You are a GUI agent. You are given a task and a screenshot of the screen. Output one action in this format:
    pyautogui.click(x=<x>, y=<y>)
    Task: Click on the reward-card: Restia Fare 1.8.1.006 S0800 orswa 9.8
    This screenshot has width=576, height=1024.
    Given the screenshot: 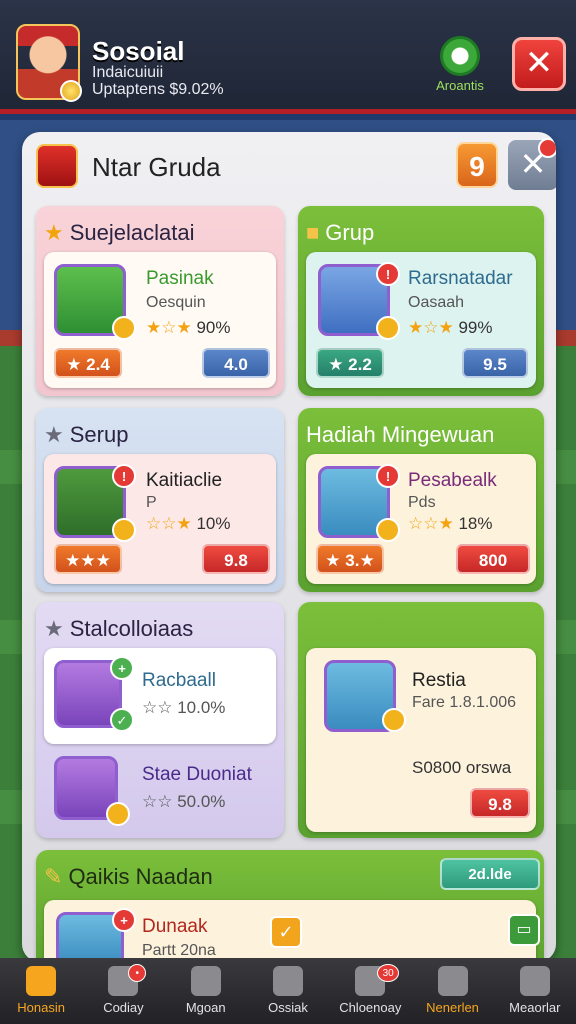 What is the action you would take?
    pyautogui.click(x=421, y=740)
    